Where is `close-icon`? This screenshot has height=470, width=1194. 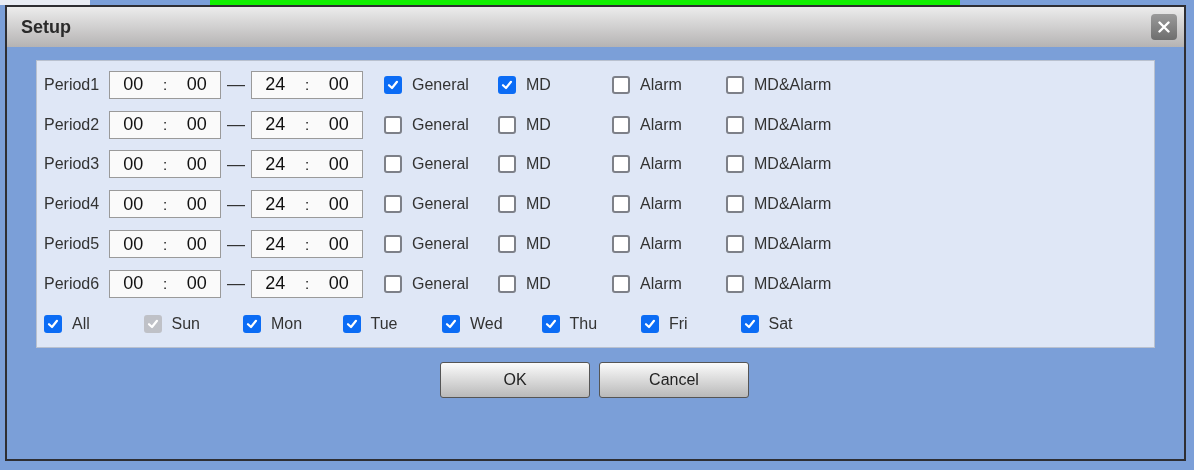 close-icon is located at coordinates (1164, 27).